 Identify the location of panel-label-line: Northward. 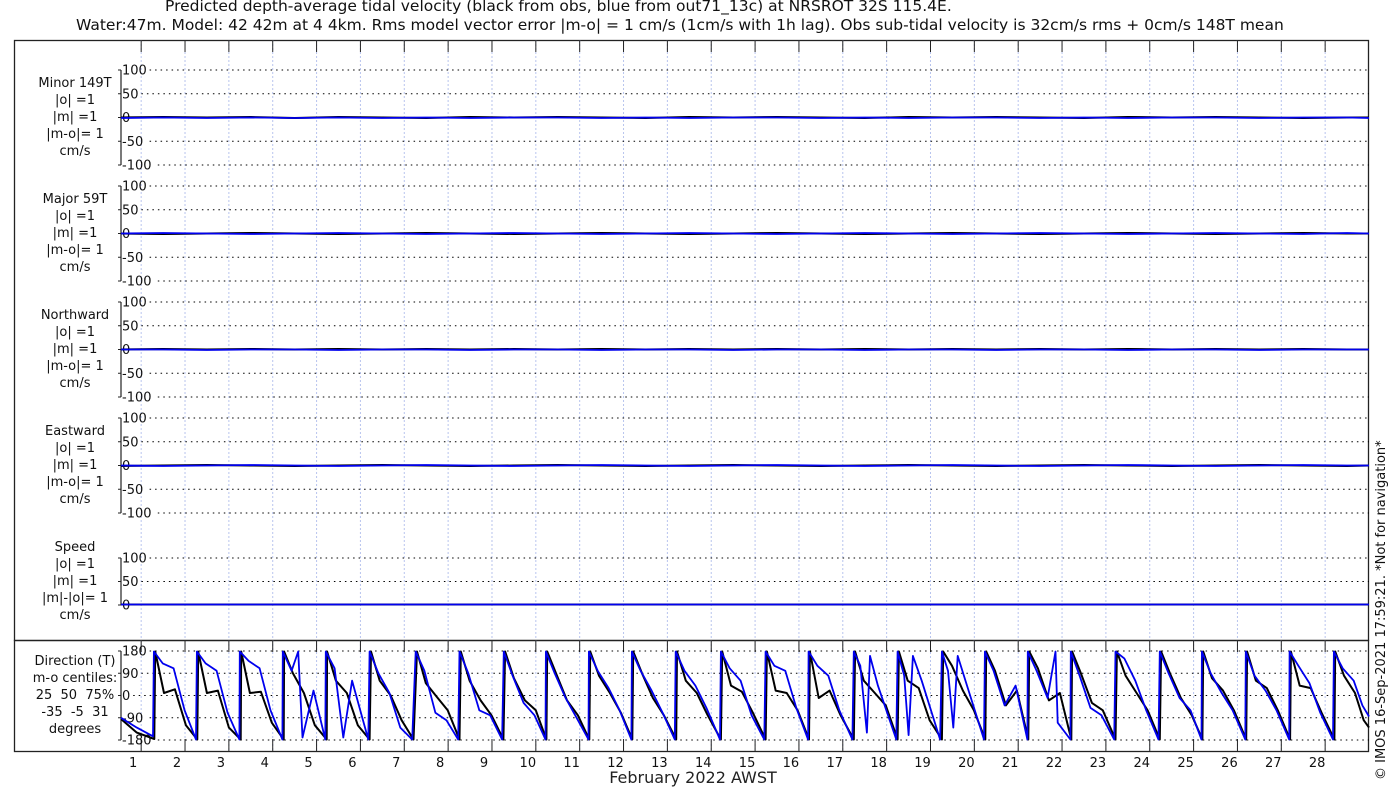
(75, 315).